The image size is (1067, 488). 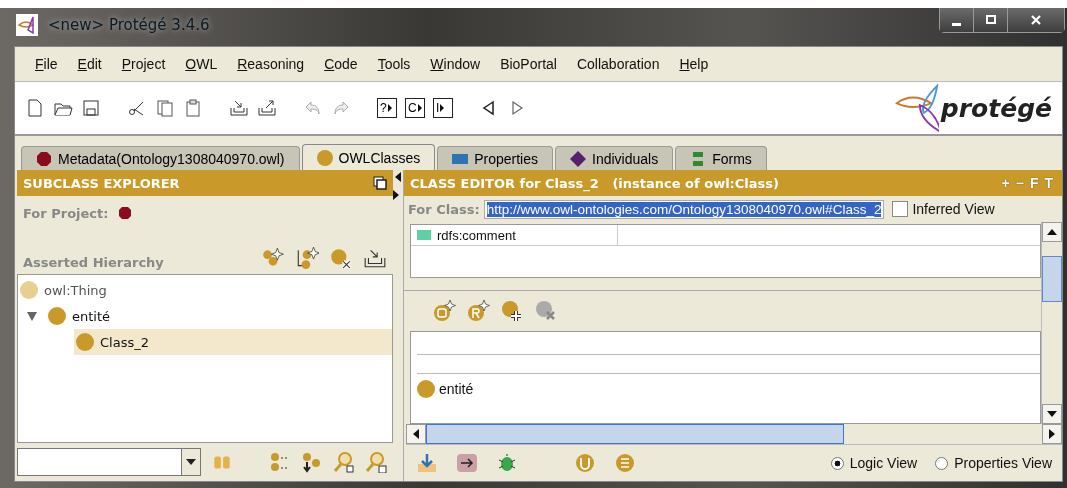 I want to click on class-name-field: http://www.owl-ontologies.com/Ontology1308040970.owl#Class_2, so click(x=684, y=209).